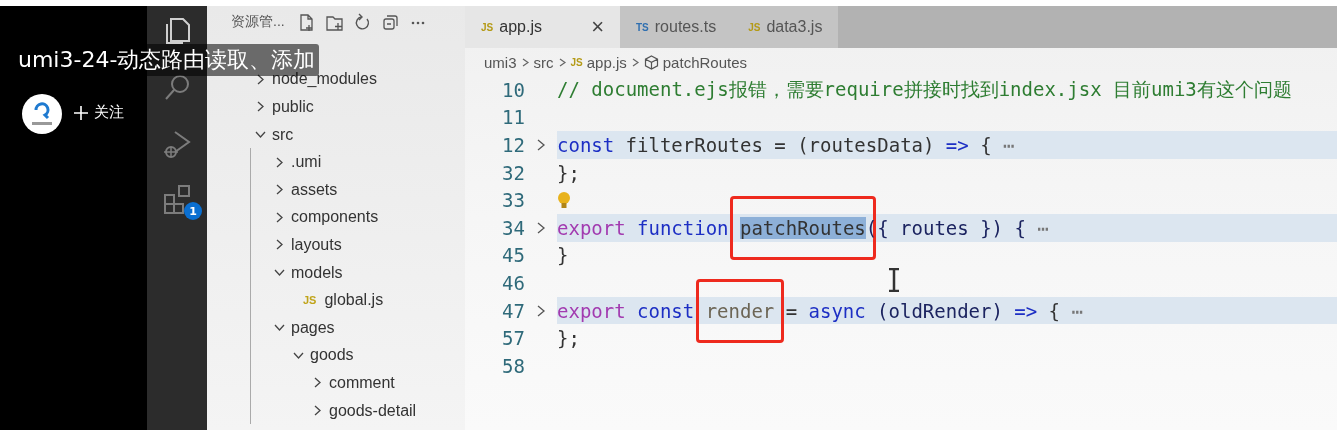  What do you see at coordinates (513, 200) in the screenshot?
I see `line-number: 33` at bounding box center [513, 200].